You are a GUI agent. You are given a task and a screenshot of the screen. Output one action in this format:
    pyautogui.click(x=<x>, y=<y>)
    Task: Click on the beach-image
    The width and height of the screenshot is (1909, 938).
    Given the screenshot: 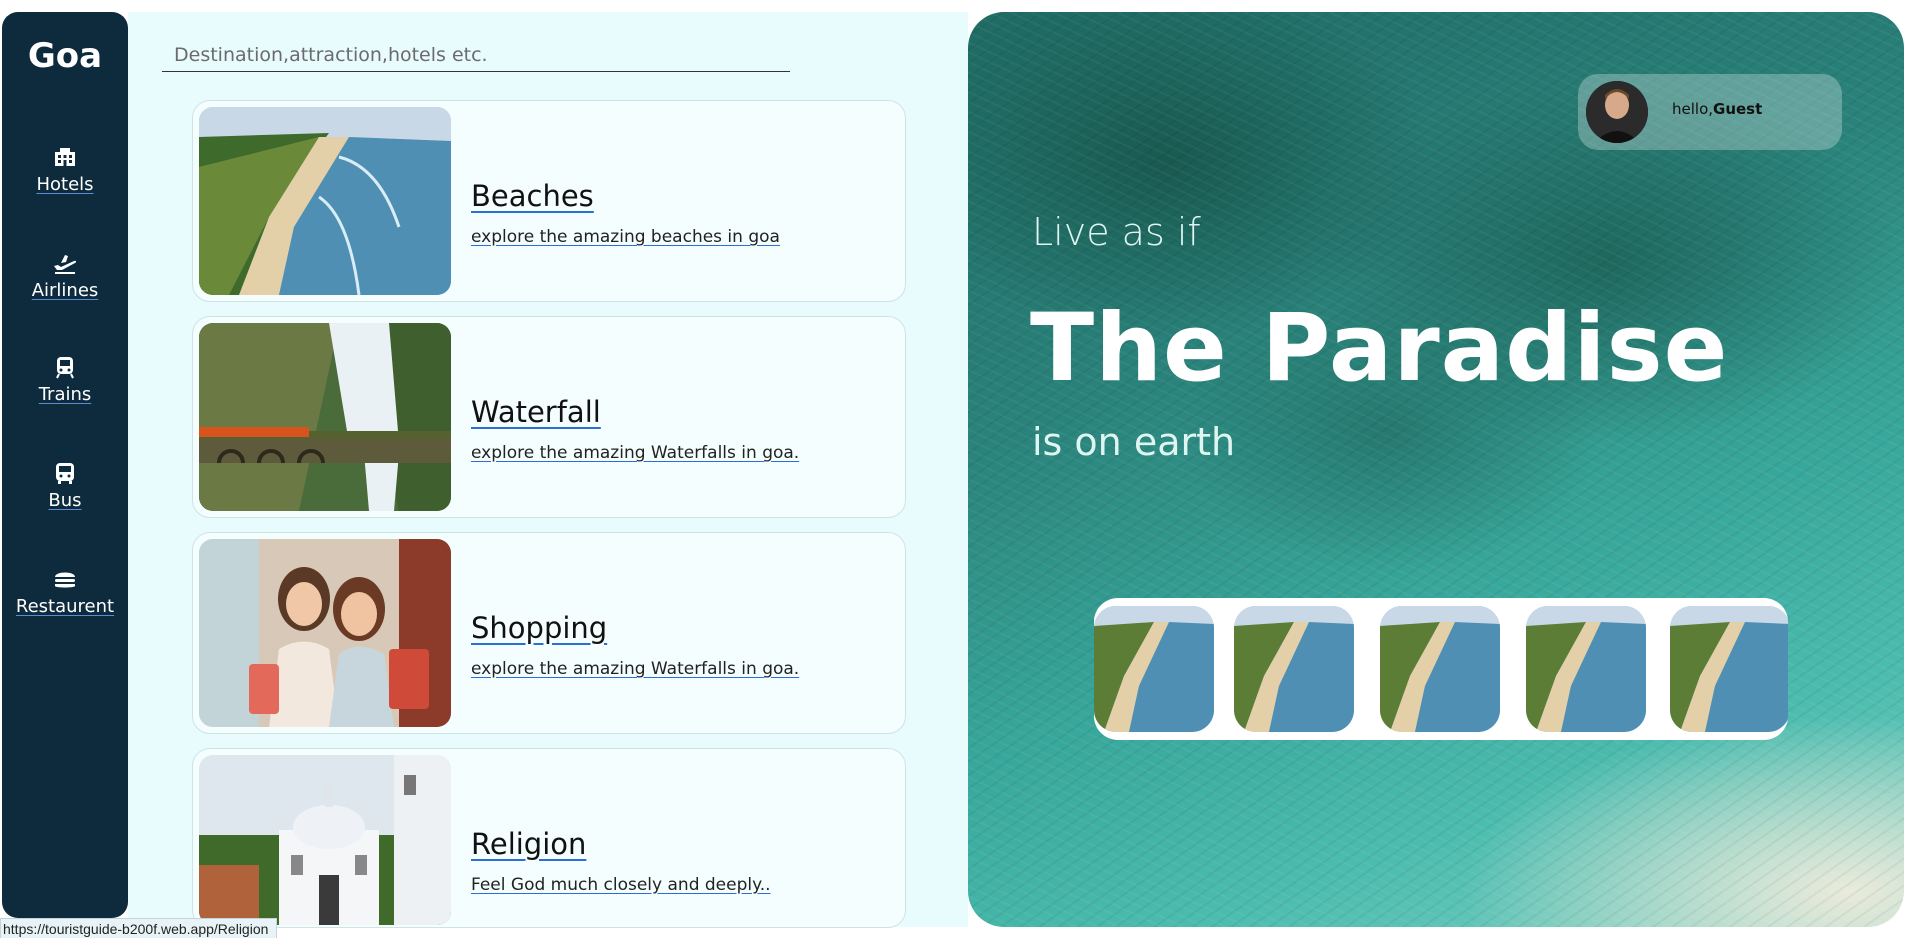 What is the action you would take?
    pyautogui.click(x=325, y=201)
    